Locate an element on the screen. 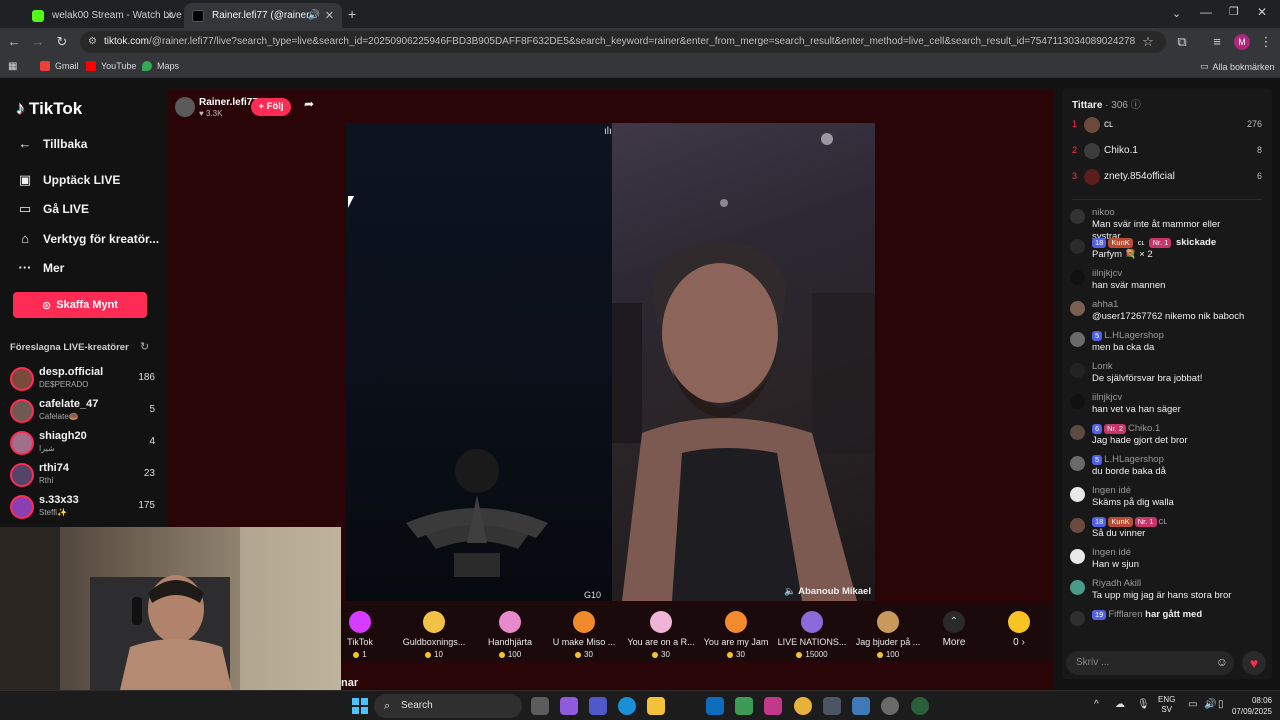 Image resolution: width=1280 pixels, height=720 pixels. tab-search-icon: ⌄ is located at coordinates (1176, 13).